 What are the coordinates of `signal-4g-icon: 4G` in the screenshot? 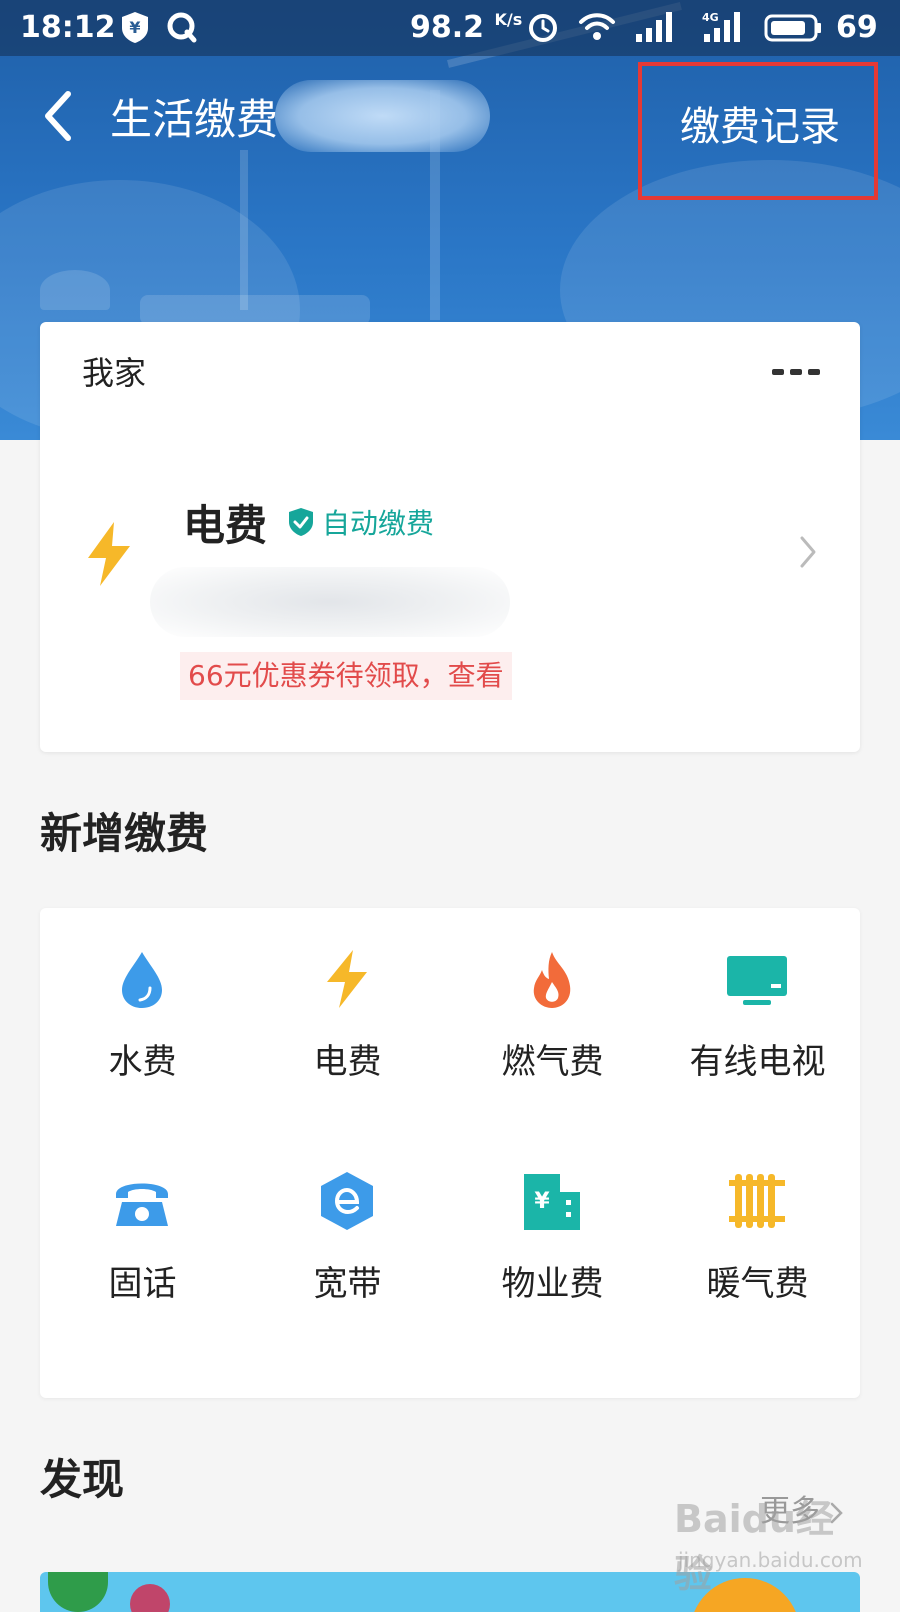 It's located at (721, 26).